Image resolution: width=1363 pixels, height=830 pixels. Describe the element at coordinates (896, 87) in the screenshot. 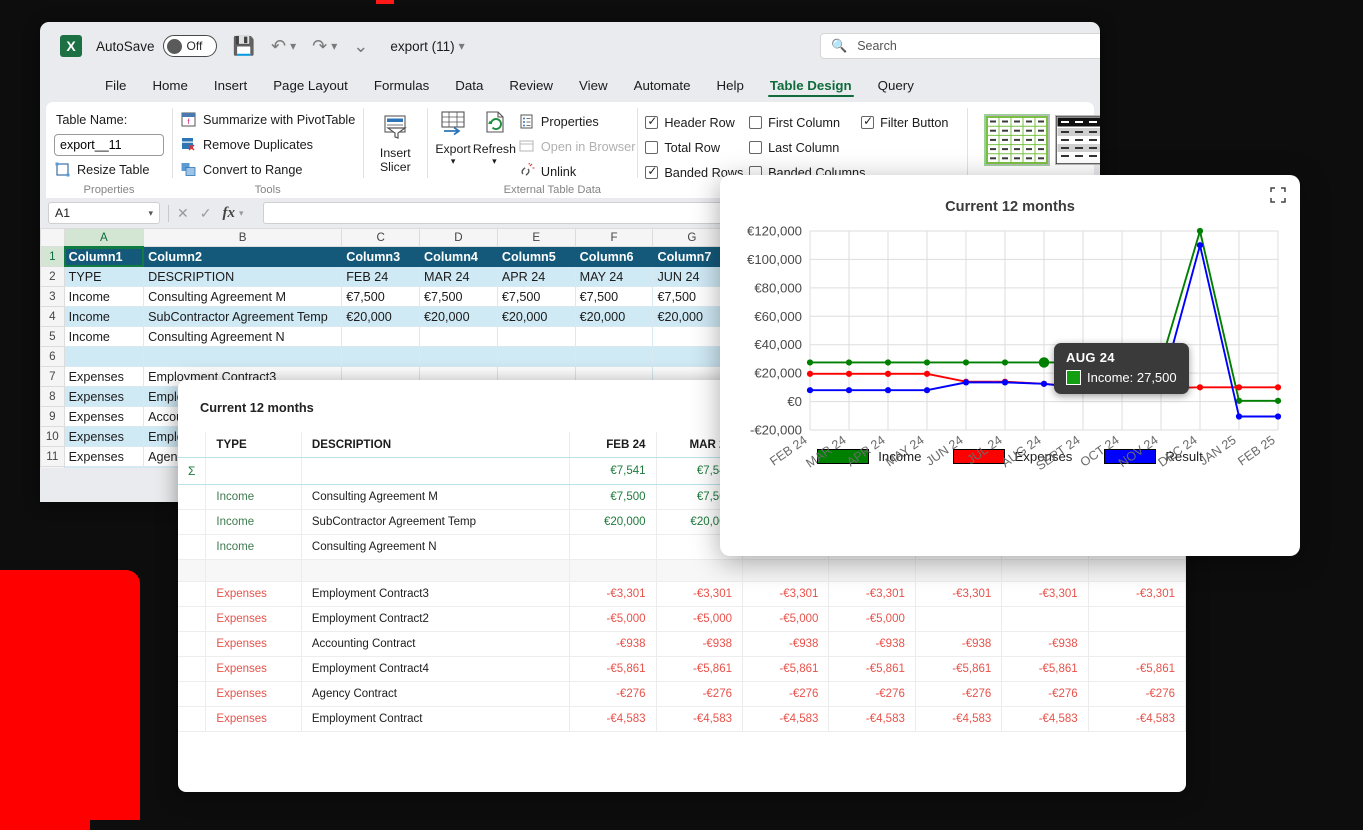

I see `tab-query: Query` at that location.